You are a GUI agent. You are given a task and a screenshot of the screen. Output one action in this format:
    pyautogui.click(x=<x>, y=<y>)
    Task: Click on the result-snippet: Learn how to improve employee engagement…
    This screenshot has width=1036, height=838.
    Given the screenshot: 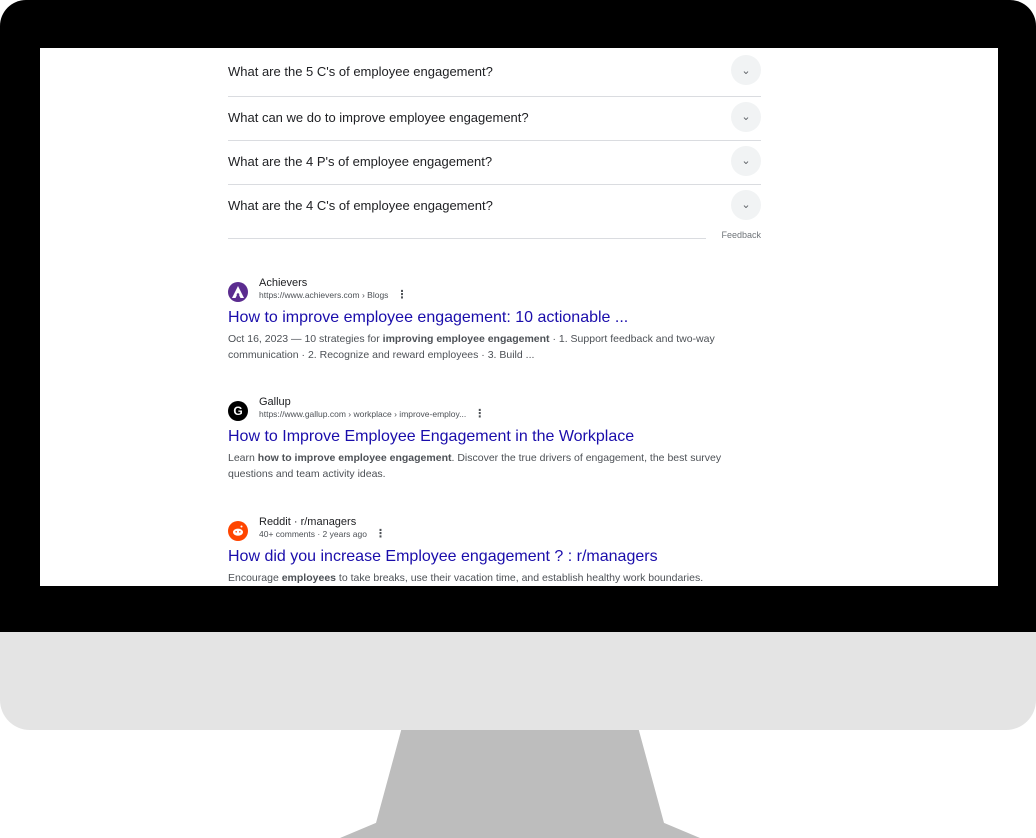 What is the action you would take?
    pyautogui.click(x=475, y=466)
    